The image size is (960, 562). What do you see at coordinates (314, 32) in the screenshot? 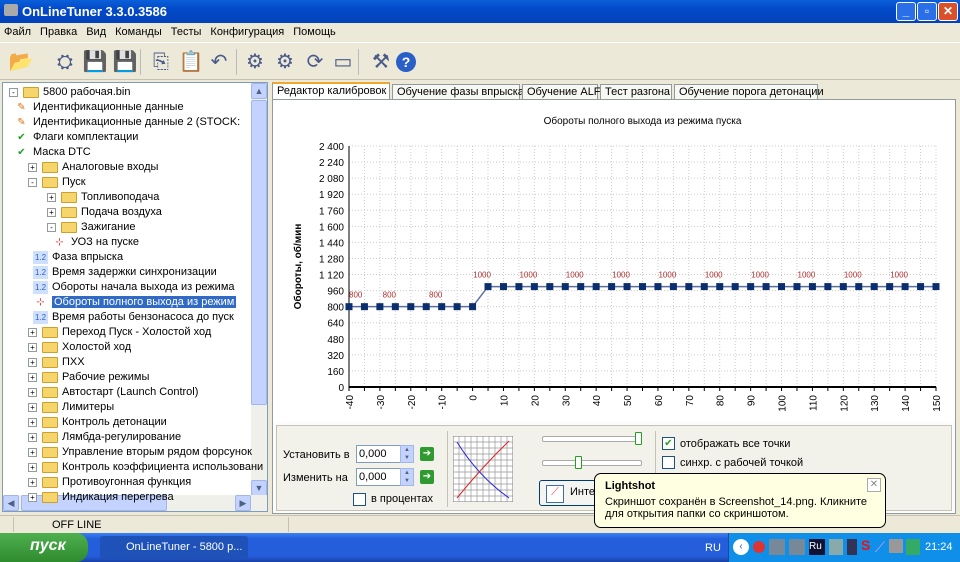
I see `menu-item: Помощь` at bounding box center [314, 32].